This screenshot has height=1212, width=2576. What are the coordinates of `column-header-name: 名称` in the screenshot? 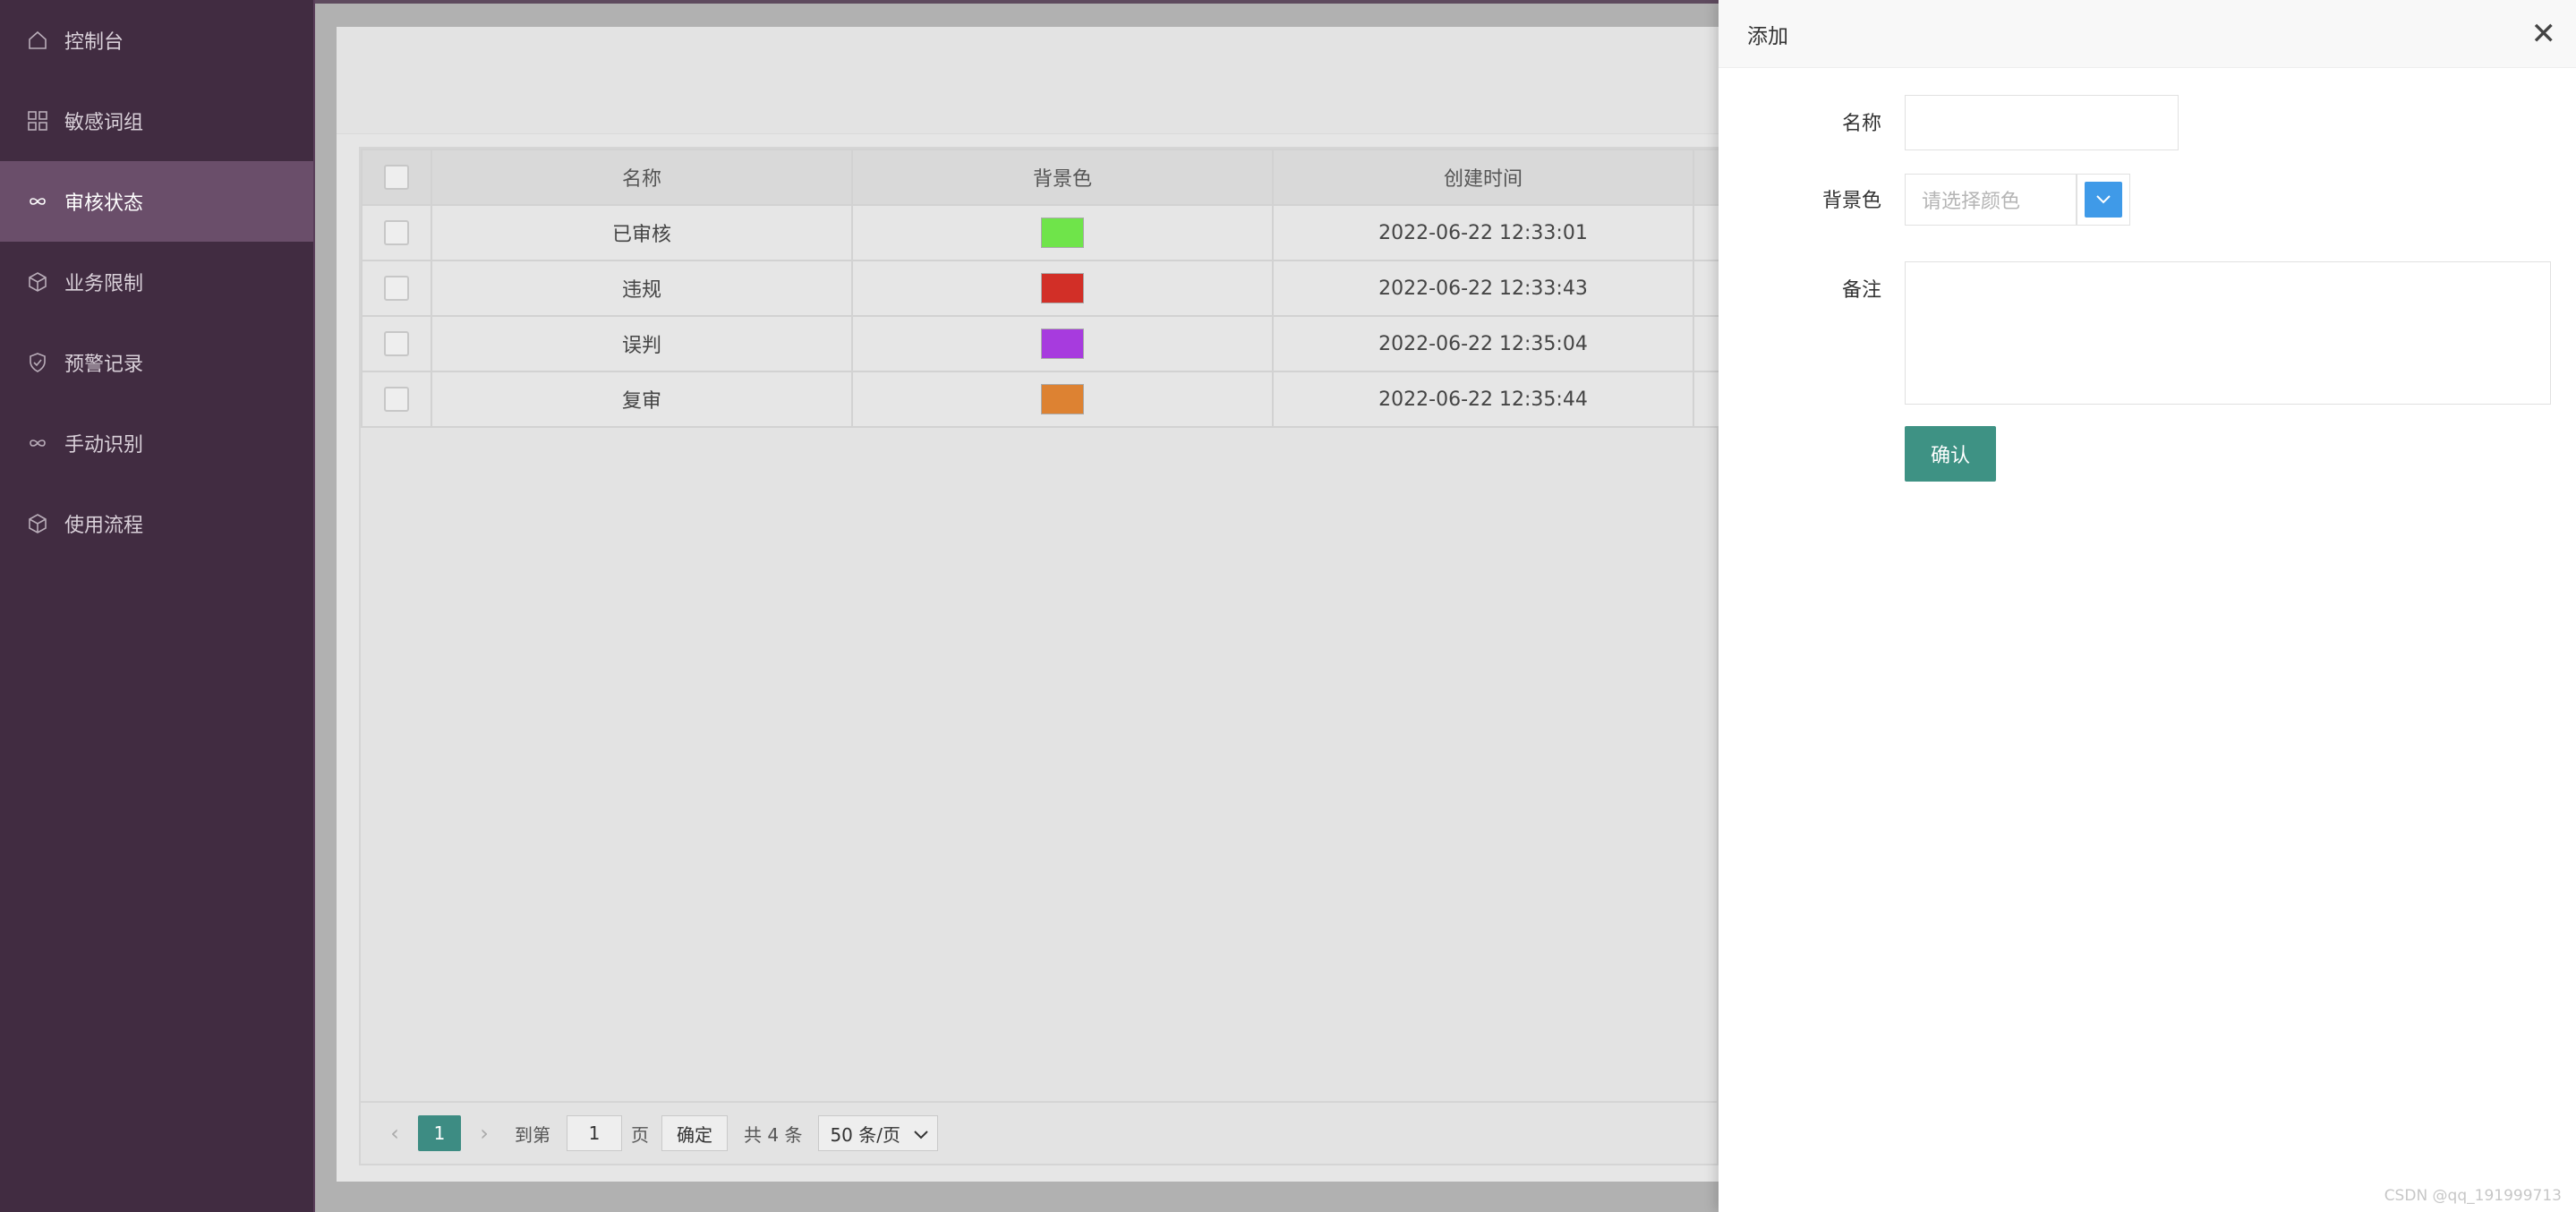 It's located at (642, 177).